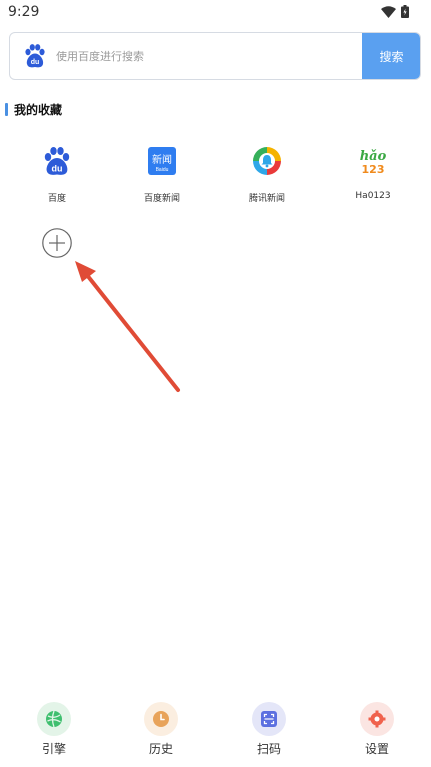 This screenshot has width=431, height=767. Describe the element at coordinates (215, 13) in the screenshot. I see `status-bar: 9:29` at that location.